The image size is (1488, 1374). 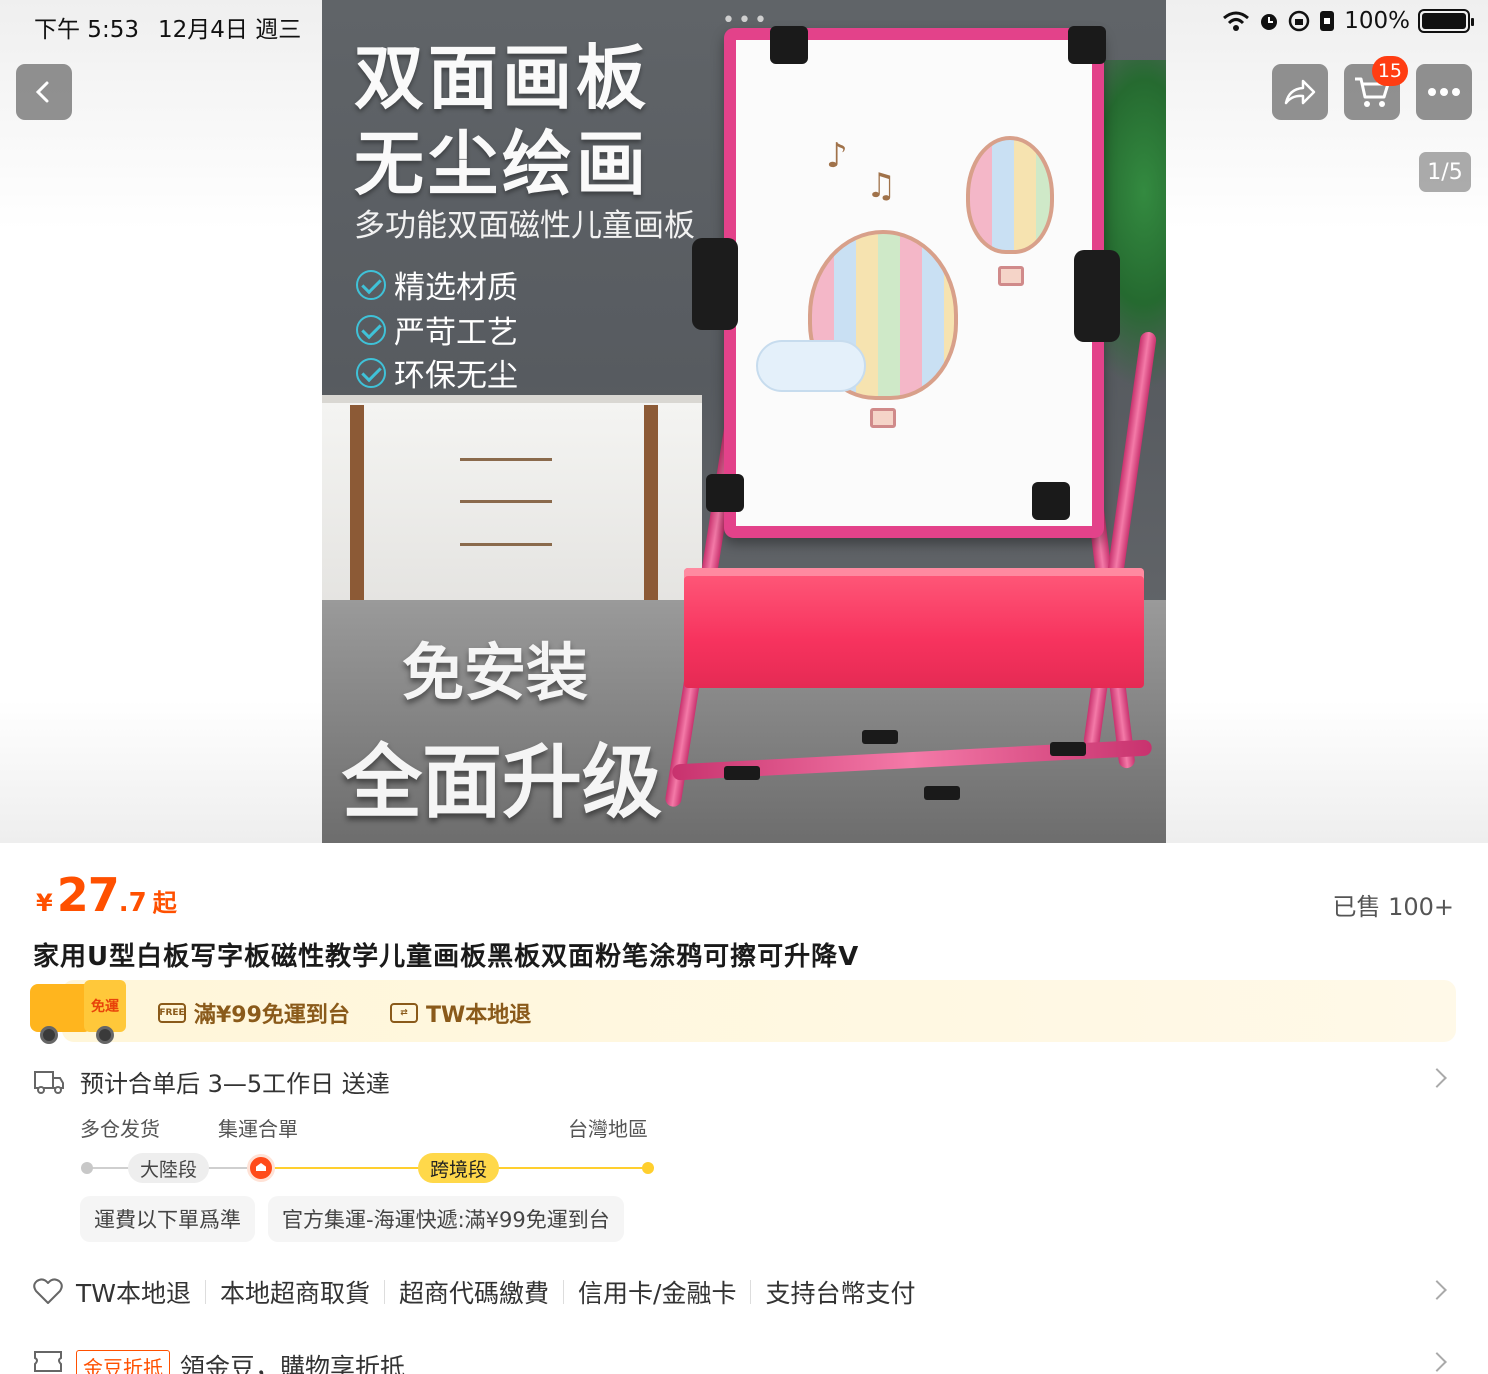 I want to click on service-item: TW本地退, so click(x=133, y=1293).